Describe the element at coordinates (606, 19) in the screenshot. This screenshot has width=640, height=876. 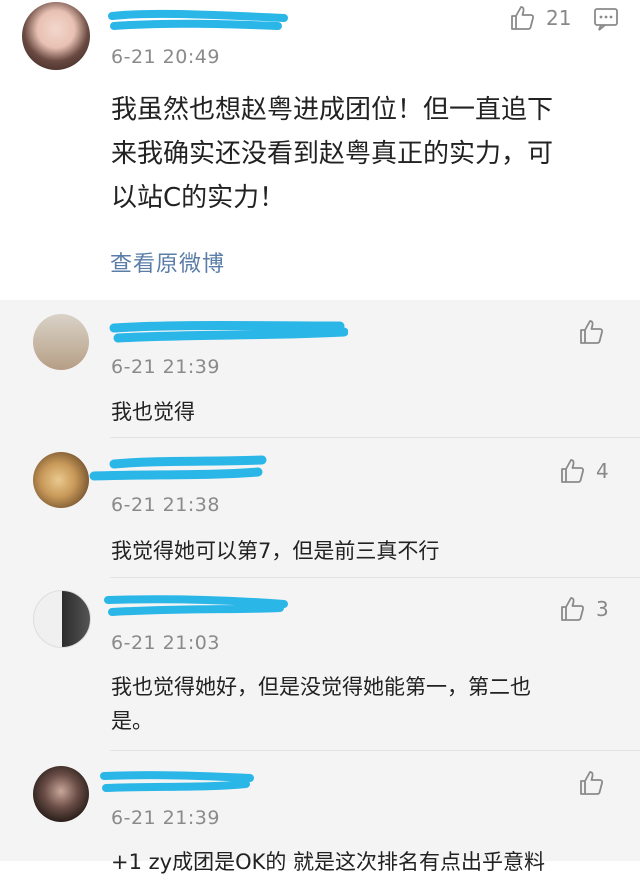
I see `comment-icon` at that location.